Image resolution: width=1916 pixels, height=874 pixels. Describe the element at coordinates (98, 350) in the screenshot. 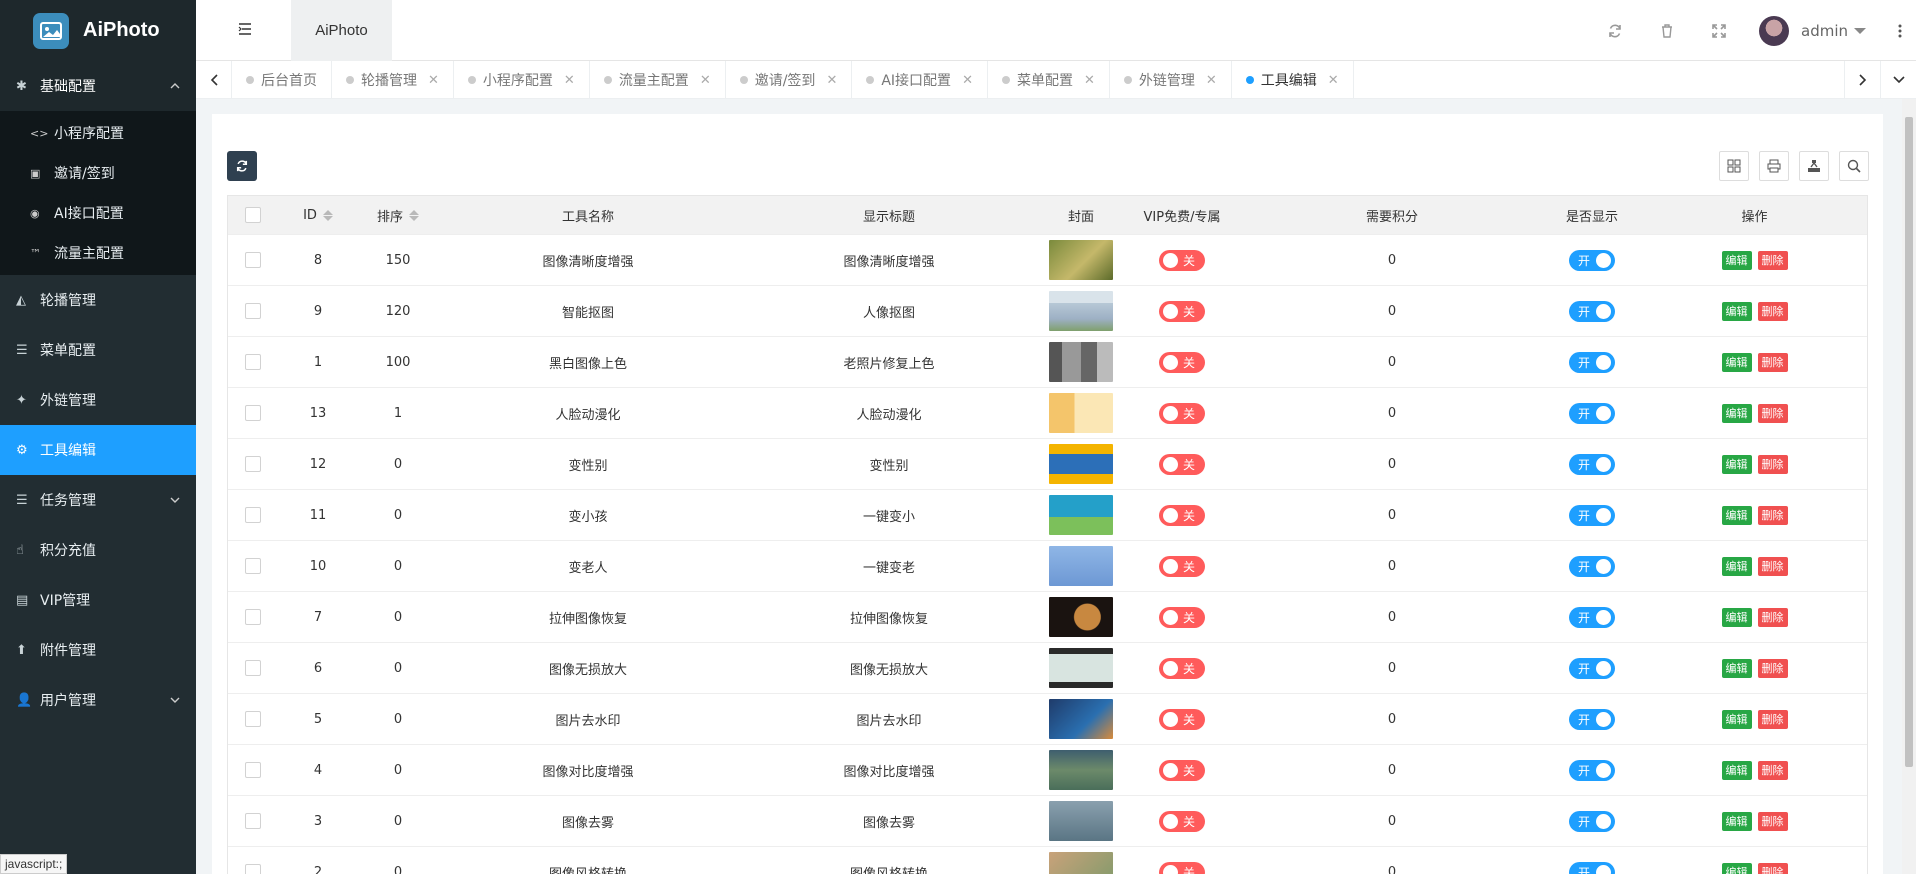

I see `sidebar-item-menu-config: ☰ 菜单配置` at that location.